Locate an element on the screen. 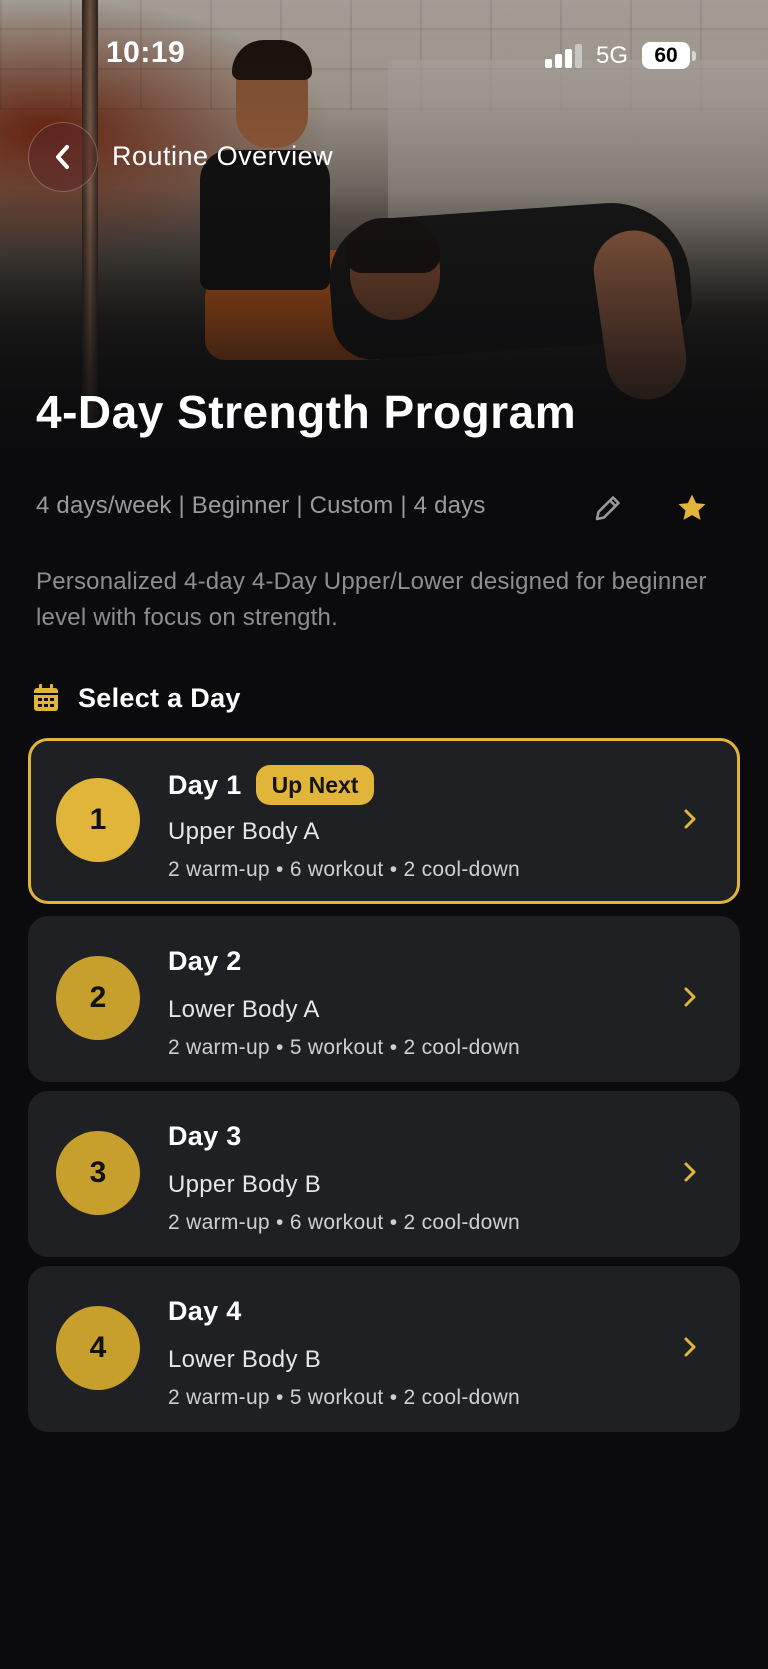 Image resolution: width=768 pixels, height=1669 pixels. section-title: Select a Day is located at coordinates (159, 697).